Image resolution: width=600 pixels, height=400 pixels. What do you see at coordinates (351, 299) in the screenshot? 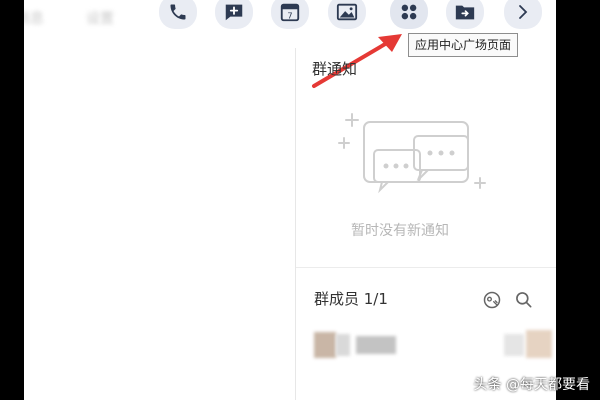
I see `group-members-title: 群成员 1/1` at bounding box center [351, 299].